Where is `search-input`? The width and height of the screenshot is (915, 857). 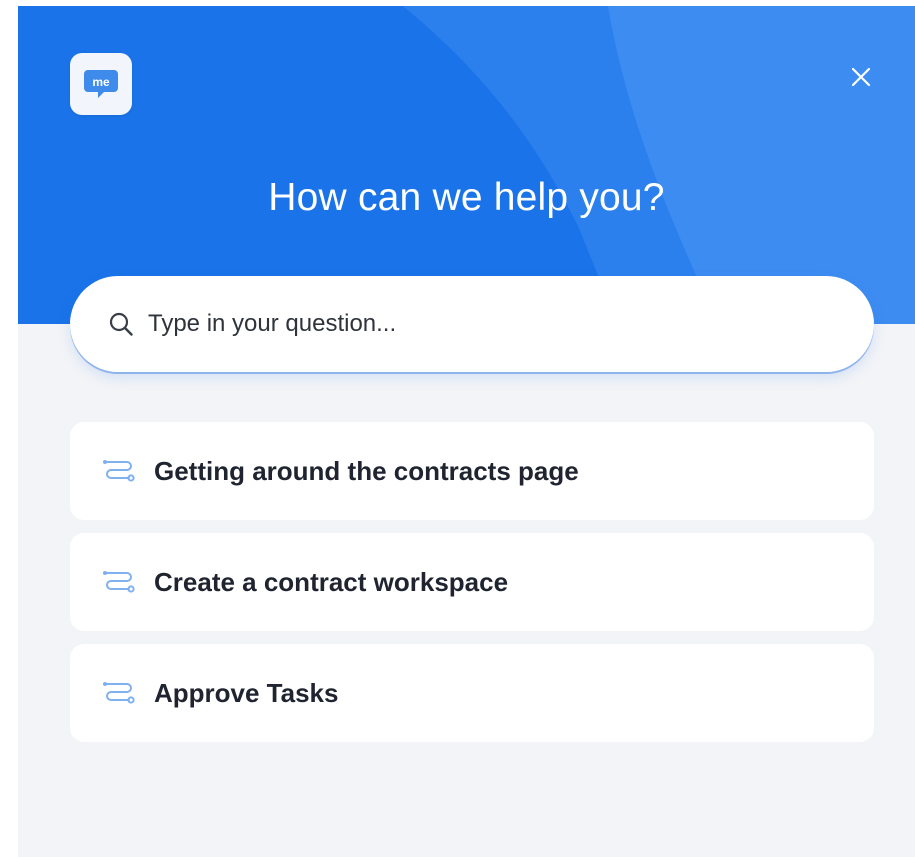
search-input is located at coordinates (488, 324).